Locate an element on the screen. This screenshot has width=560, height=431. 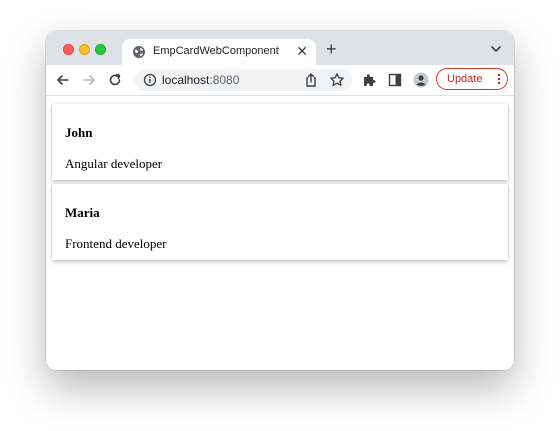
employee-name: Maria is located at coordinates (82, 212).